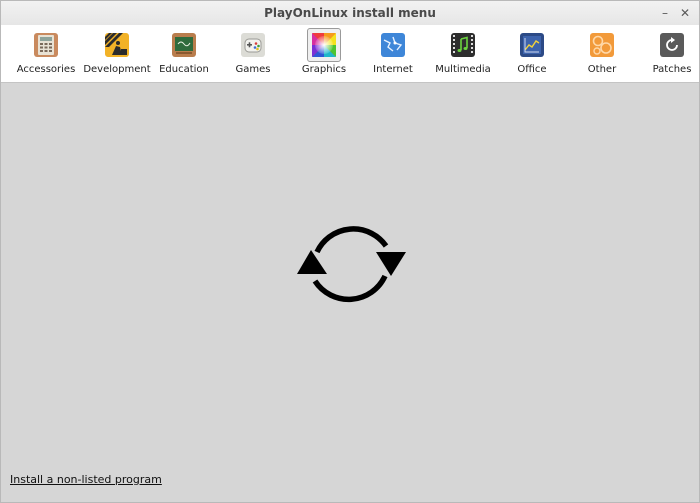 The width and height of the screenshot is (700, 503). I want to click on category-education: Education, so click(184, 53).